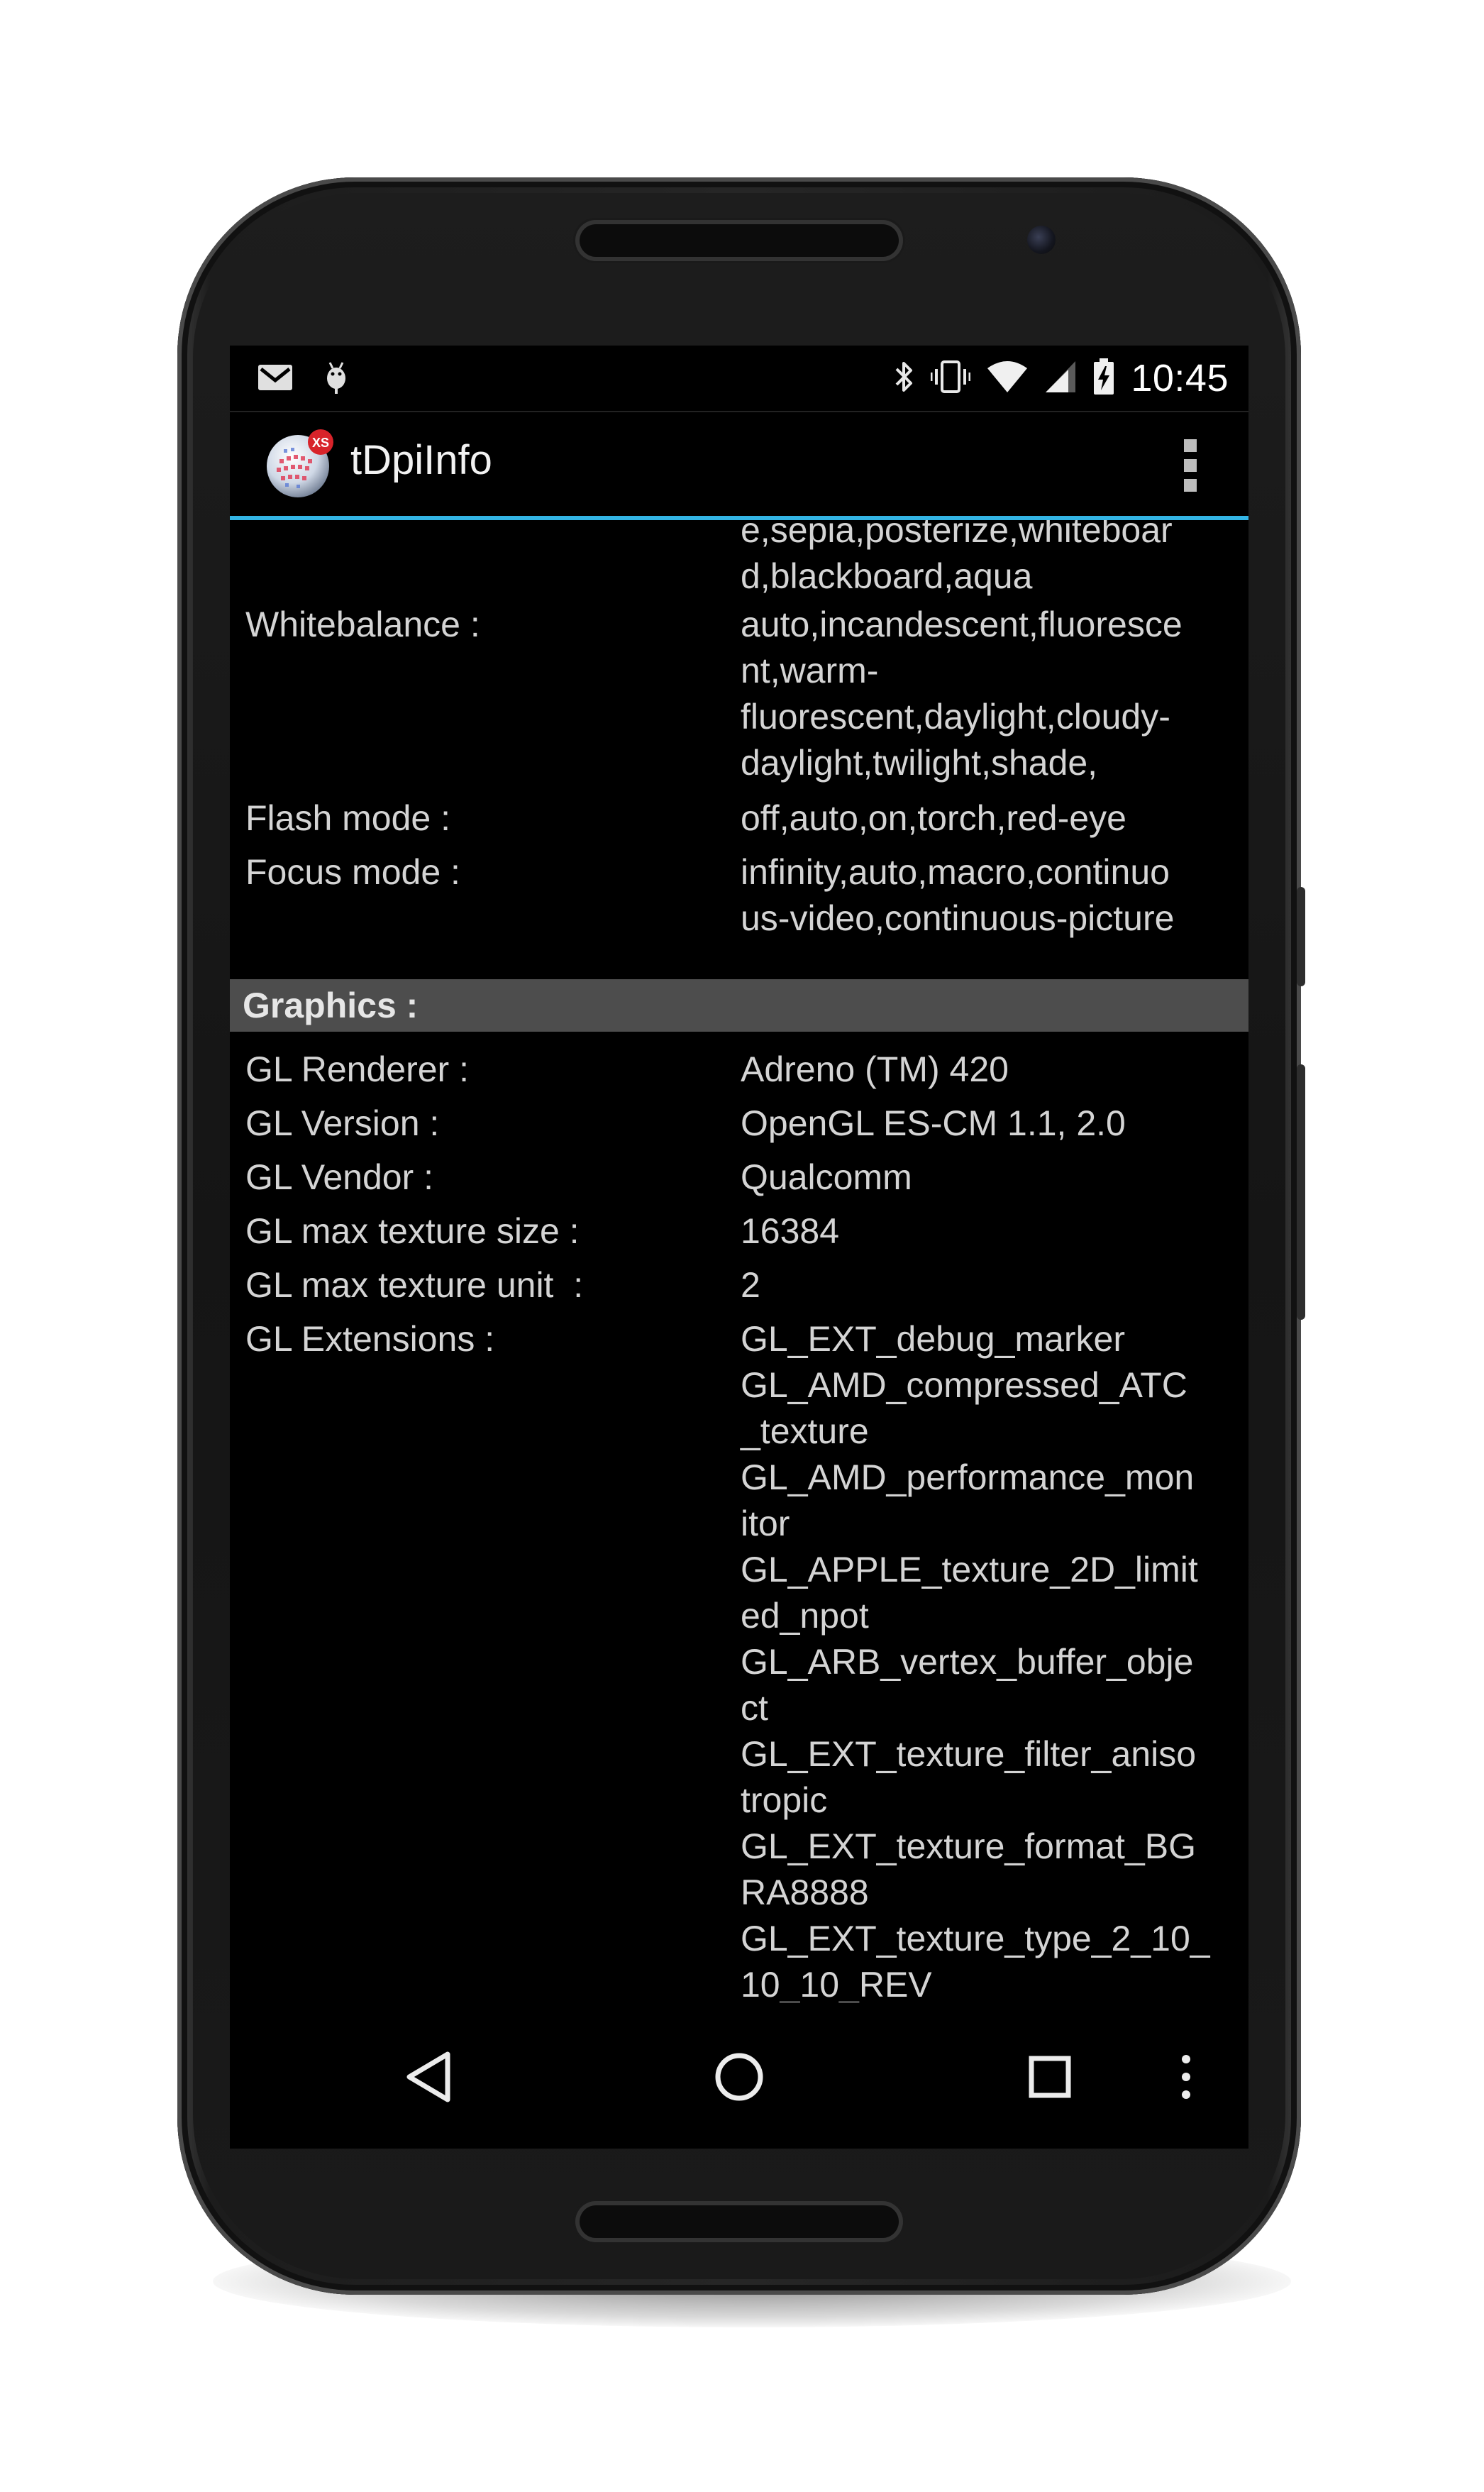 The image size is (1484, 2492). I want to click on row-label: GL max texture size :, so click(413, 1231).